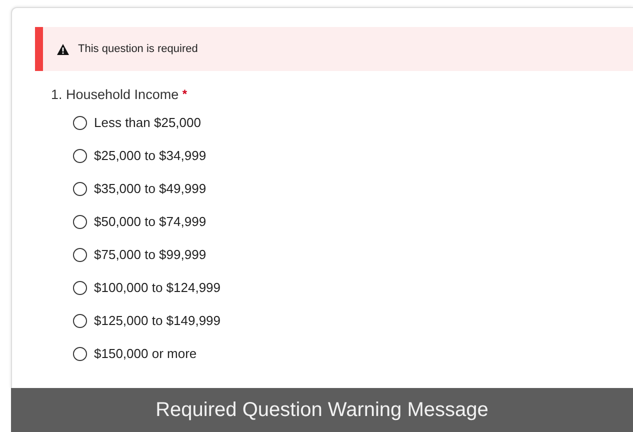 This screenshot has height=432, width=633. I want to click on radio-option: $50,000 to $74,999, so click(139, 221).